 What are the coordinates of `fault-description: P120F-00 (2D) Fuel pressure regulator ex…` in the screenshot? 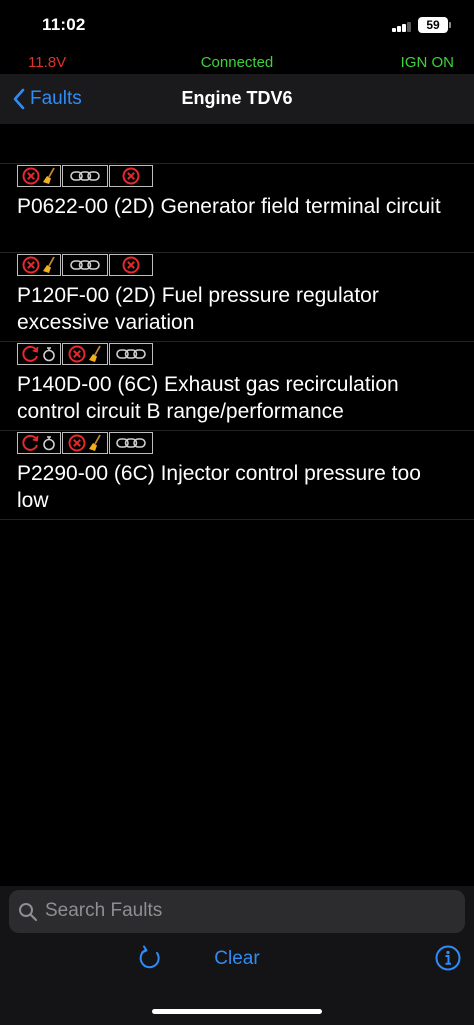 It's located at (198, 309).